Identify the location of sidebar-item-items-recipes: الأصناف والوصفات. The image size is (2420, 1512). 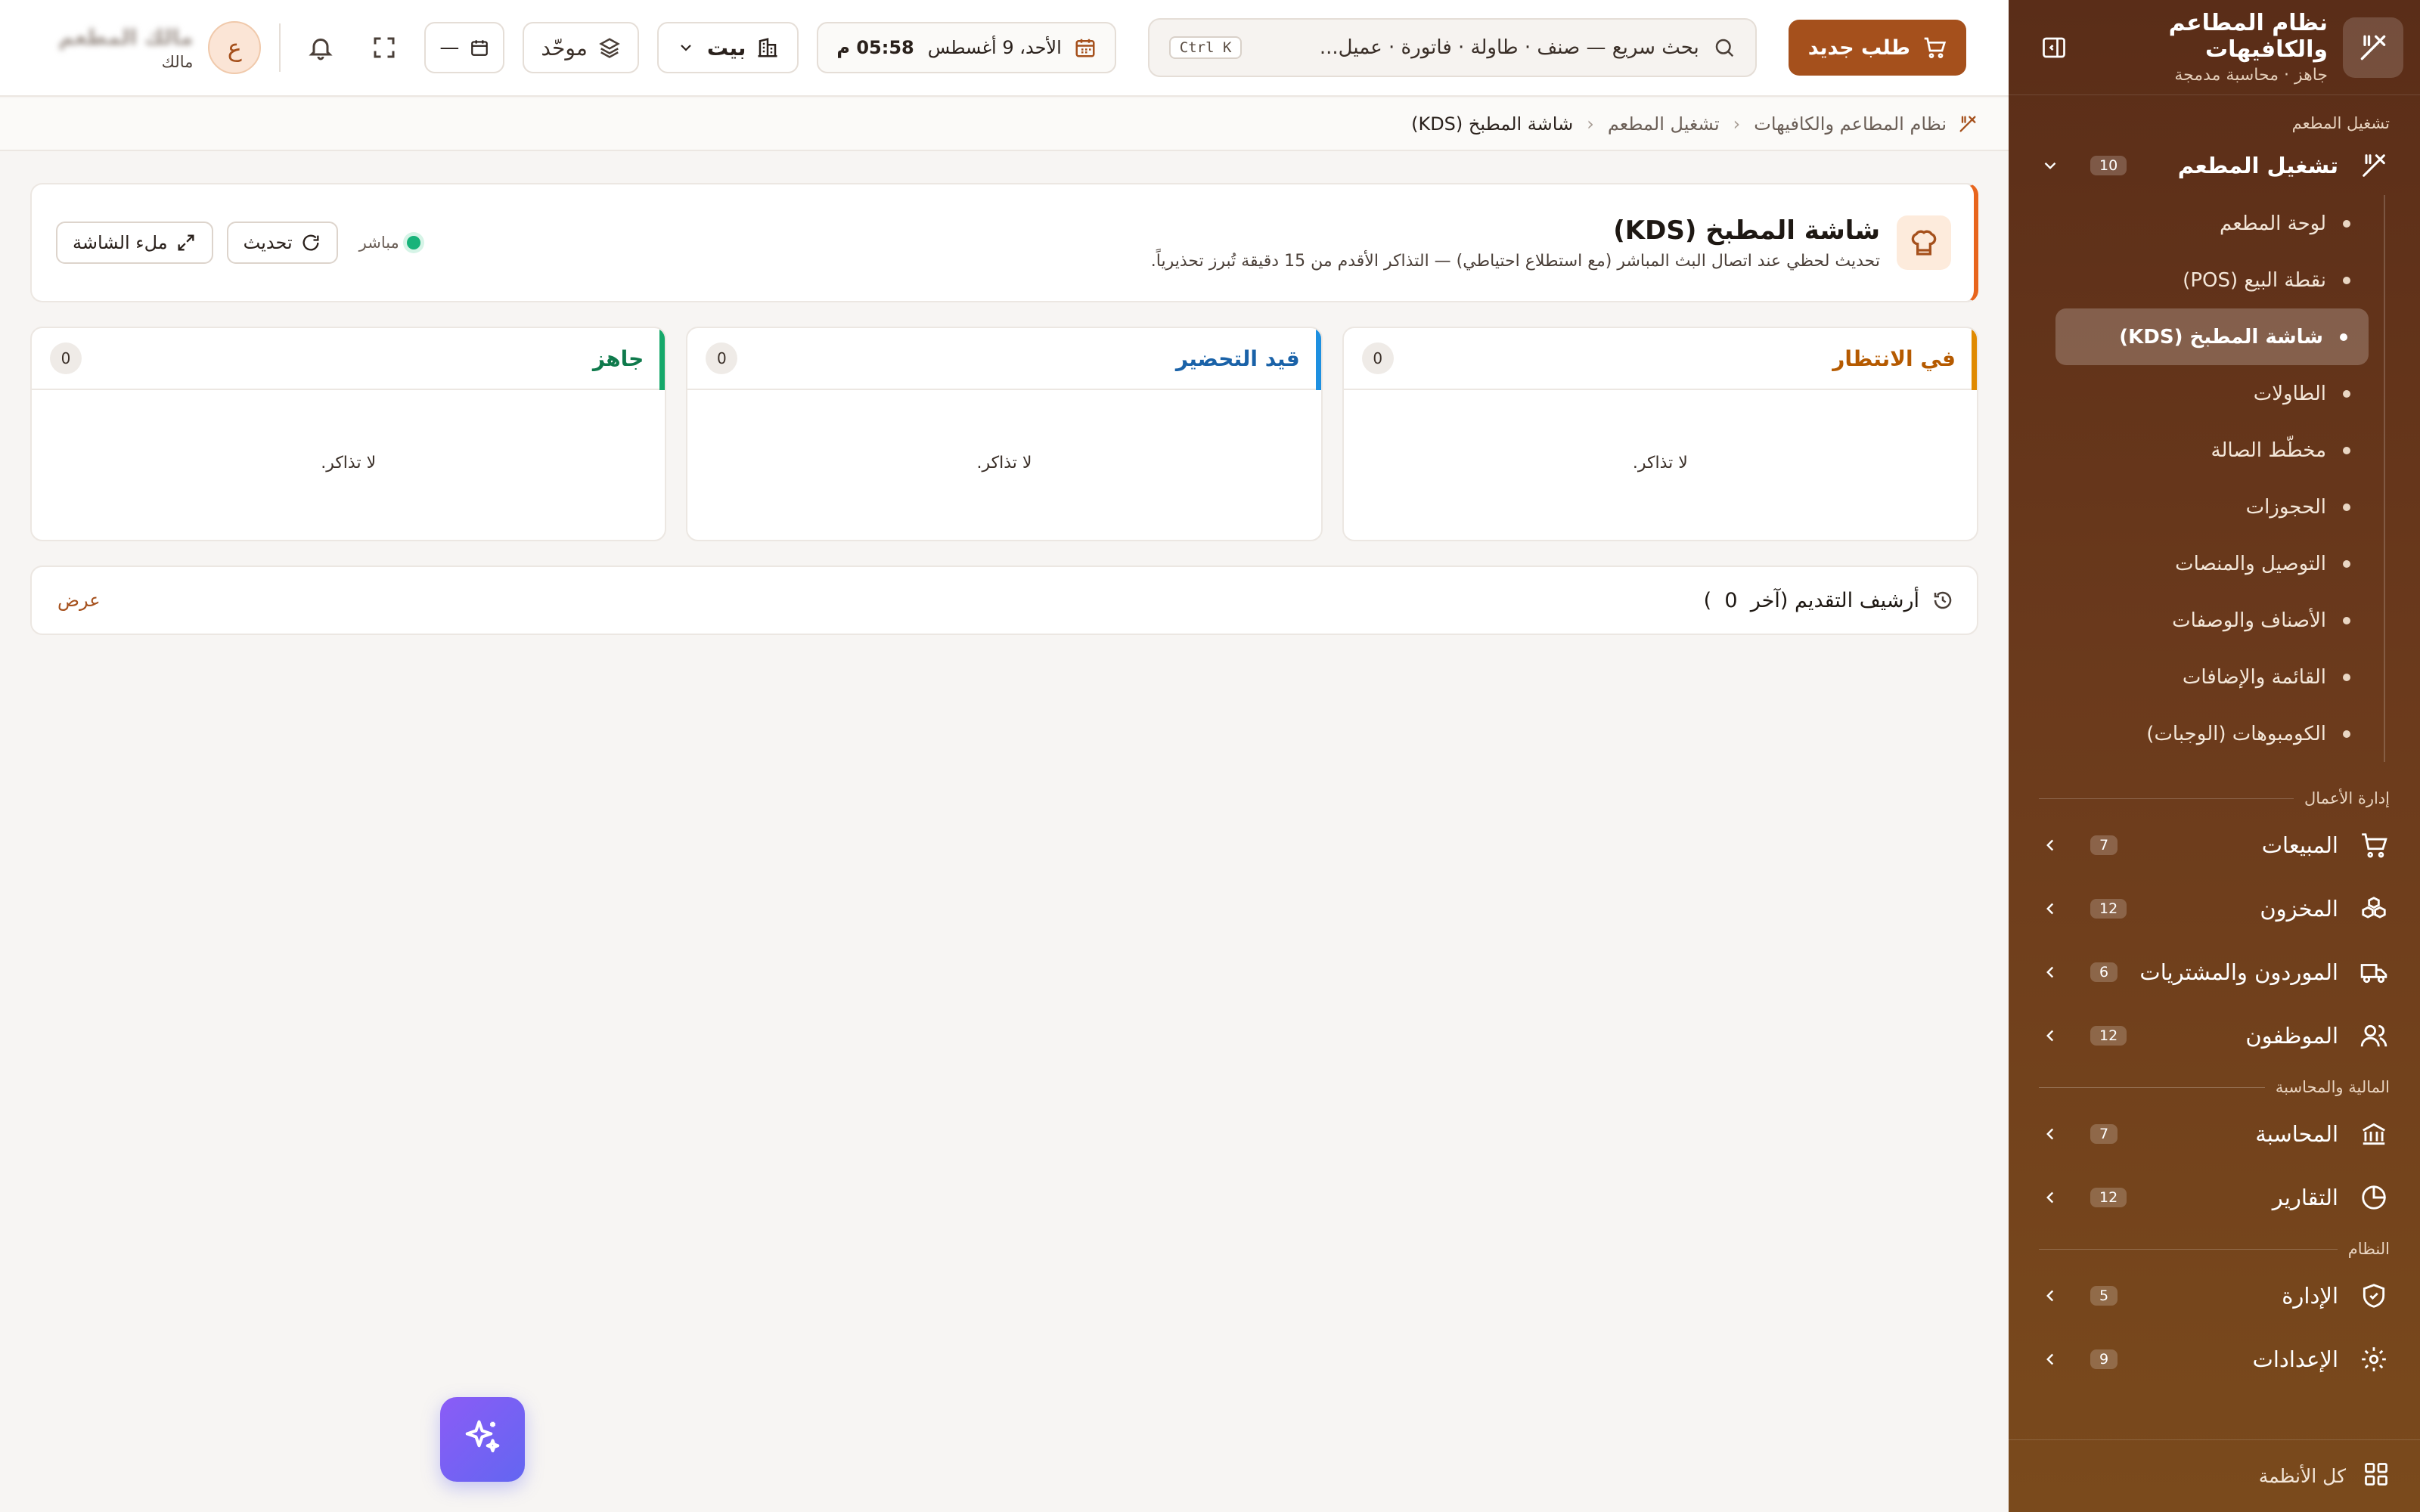
(2215, 620).